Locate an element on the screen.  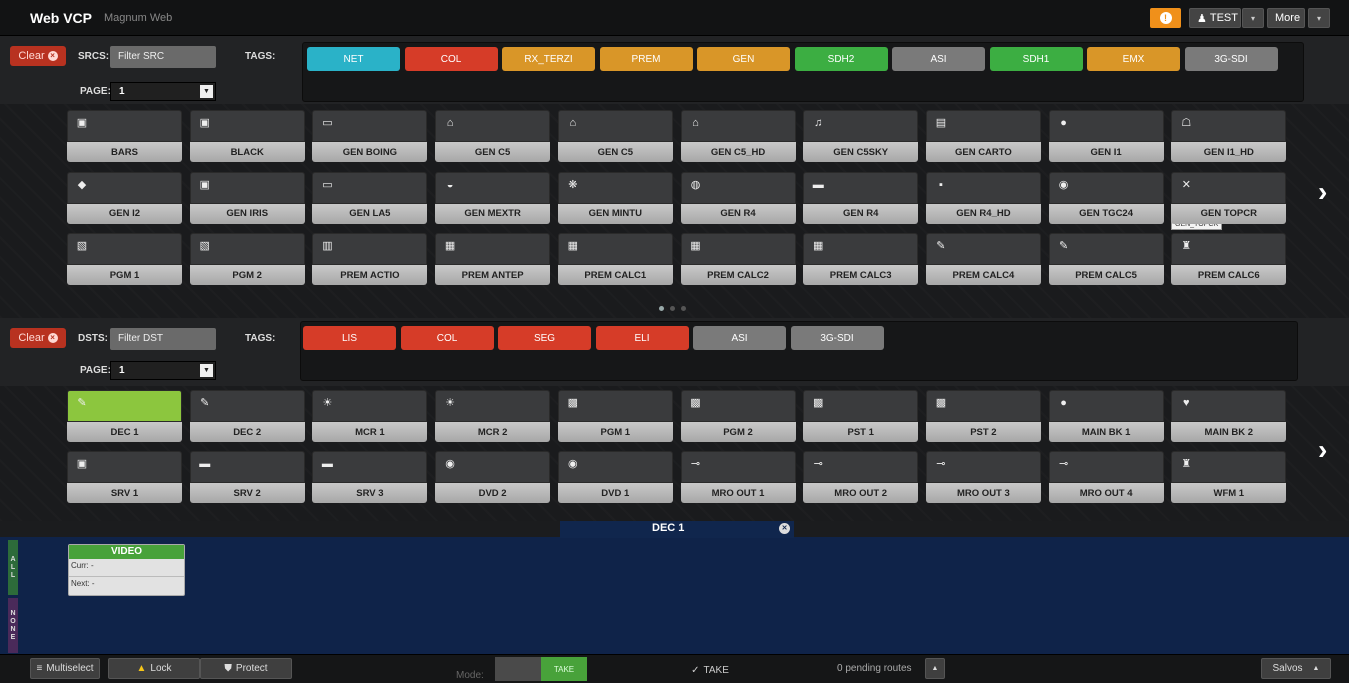
route-button-gen-i1: ● GEN I1 is located at coordinates (1106, 136).